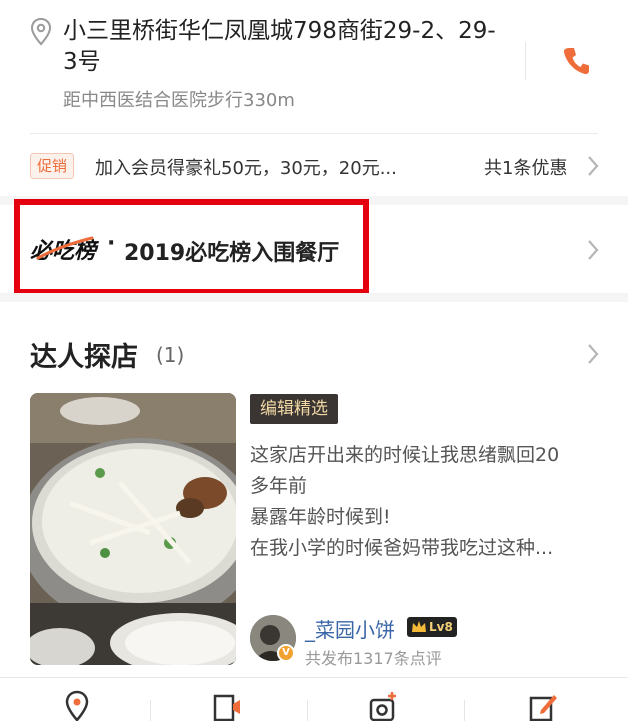 The width and height of the screenshot is (628, 721). I want to click on food-photo, so click(133, 529).